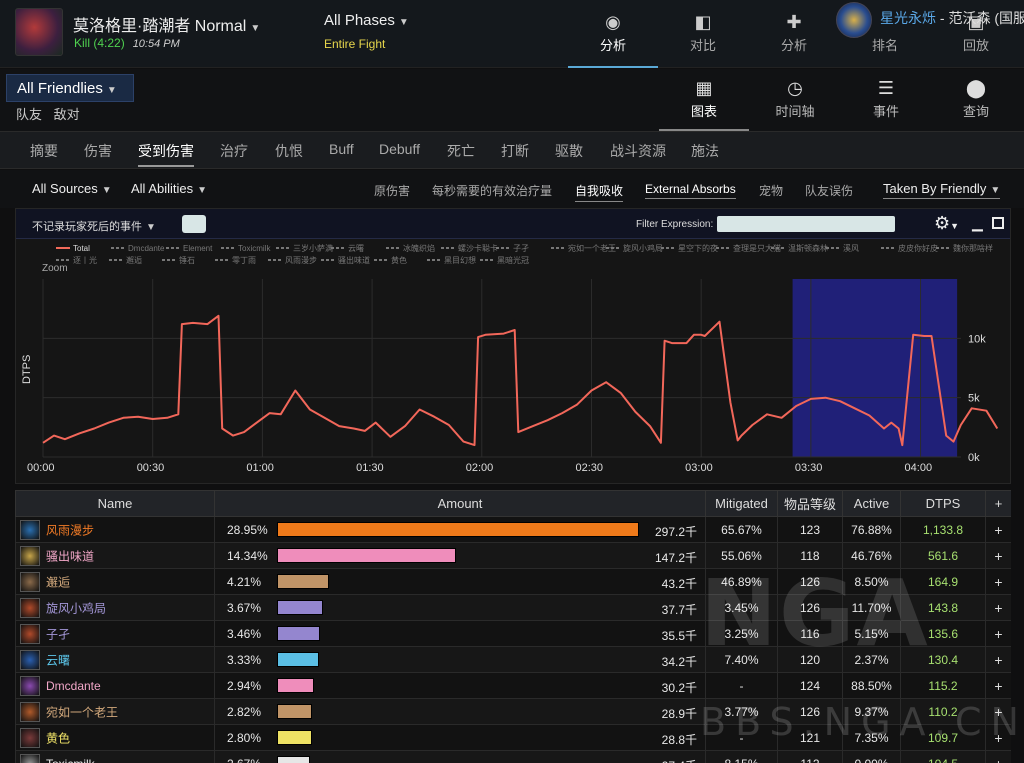 The height and width of the screenshot is (763, 1024). Describe the element at coordinates (461, 151) in the screenshot. I see `tab-deaths: 死亡` at that location.